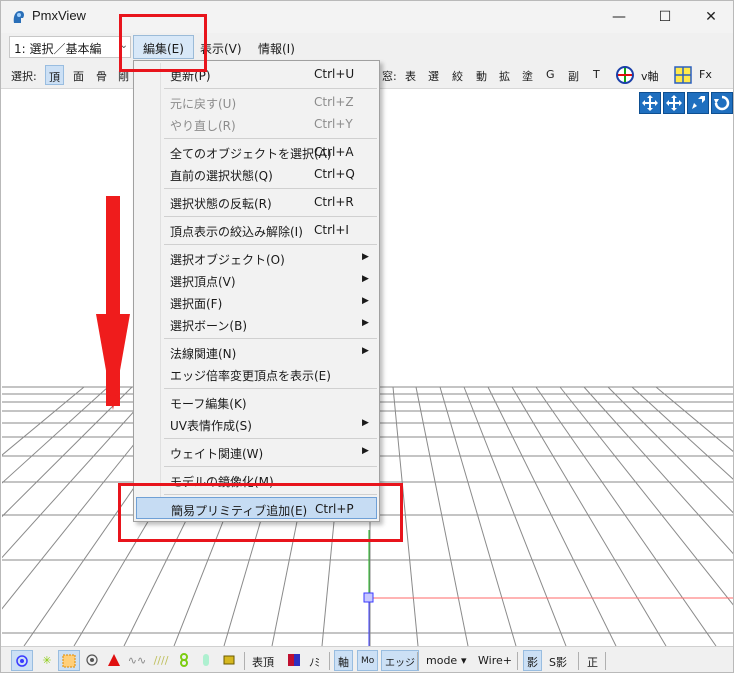 The image size is (734, 673). I want to click on axis-toggle: 軸, so click(343, 660).